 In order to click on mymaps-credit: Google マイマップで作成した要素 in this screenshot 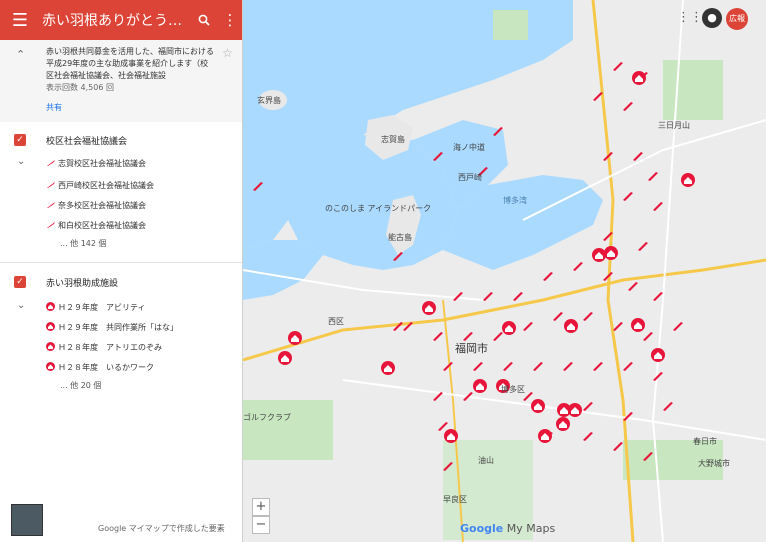, I will do `click(161, 528)`.